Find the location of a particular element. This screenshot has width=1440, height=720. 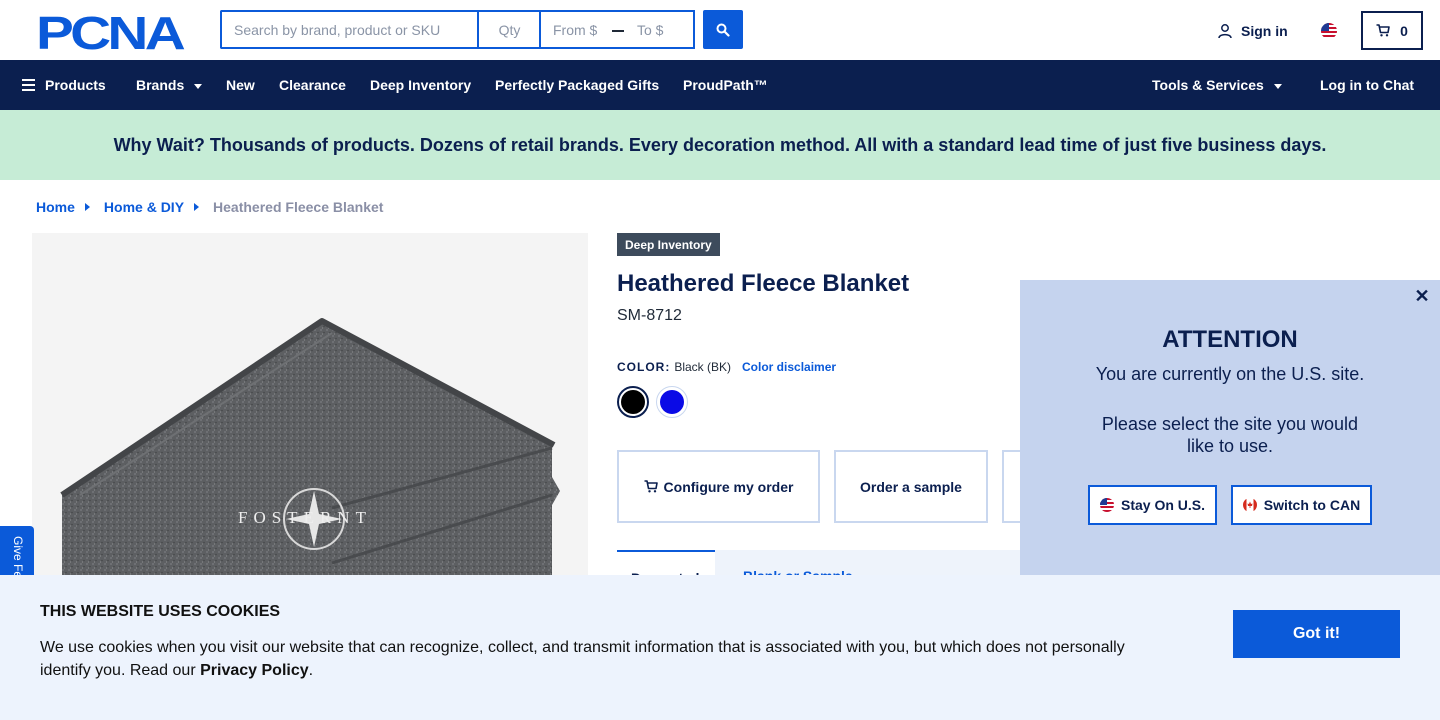

pcna-logo: PCNA is located at coordinates (111, 32).